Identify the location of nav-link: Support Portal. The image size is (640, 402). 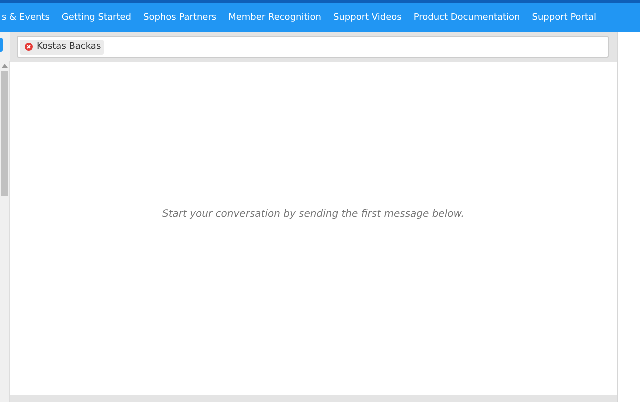
(564, 17).